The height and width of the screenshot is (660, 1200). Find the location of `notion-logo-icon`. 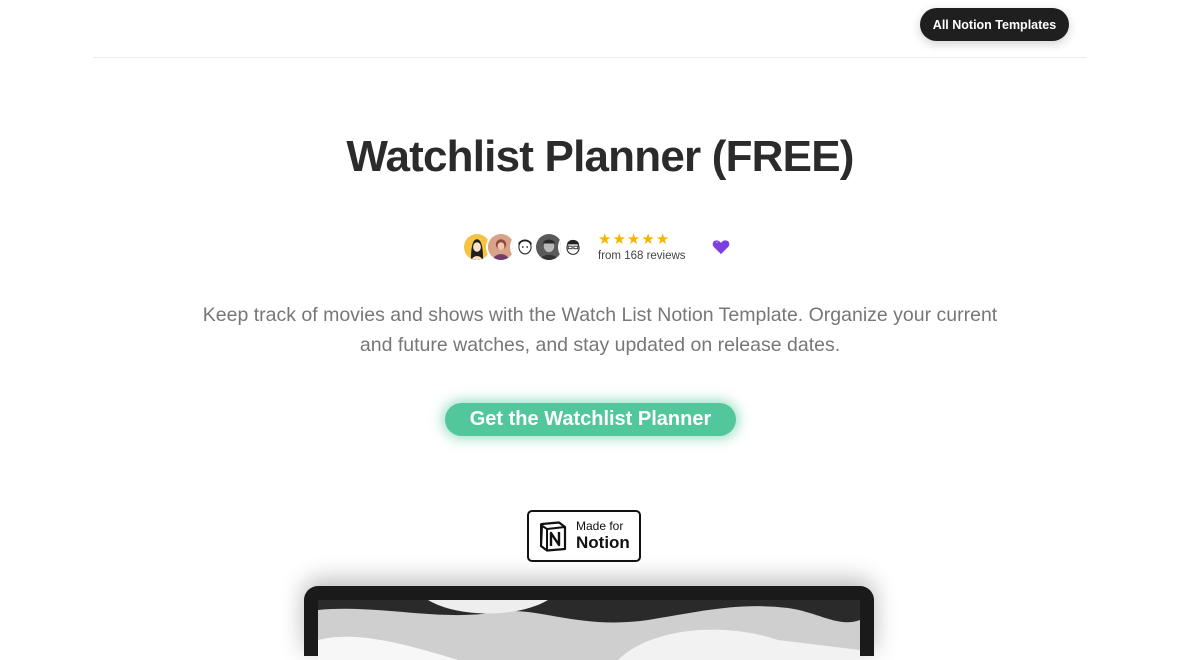

notion-logo-icon is located at coordinates (553, 536).